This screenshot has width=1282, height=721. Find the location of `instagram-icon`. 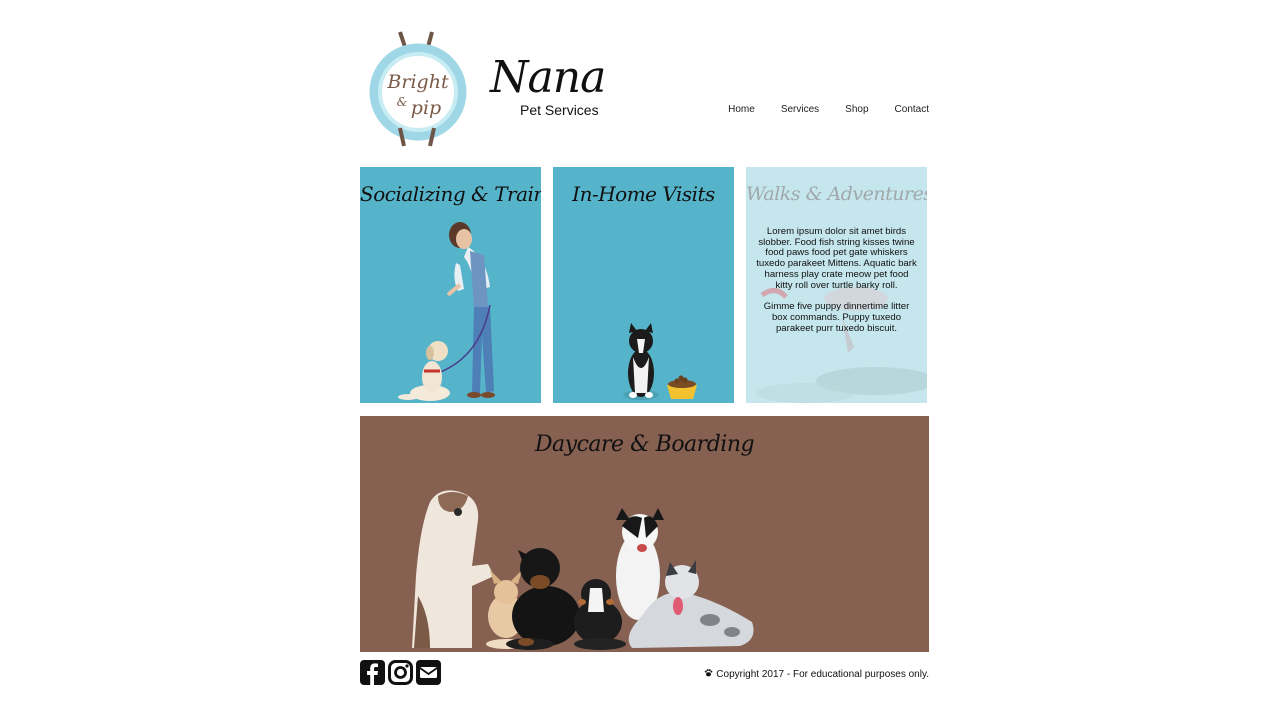

instagram-icon is located at coordinates (400, 672).